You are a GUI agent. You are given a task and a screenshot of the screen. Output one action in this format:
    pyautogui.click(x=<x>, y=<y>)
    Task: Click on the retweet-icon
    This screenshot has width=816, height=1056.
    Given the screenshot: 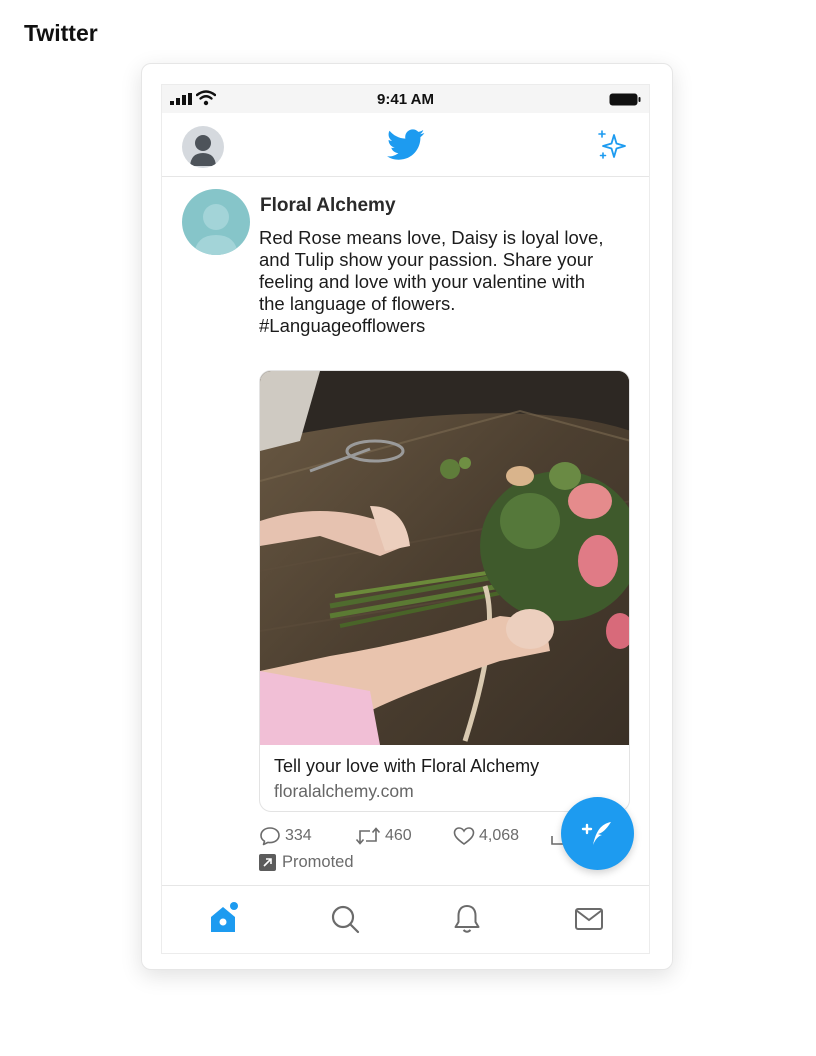 What is the action you would take?
    pyautogui.click(x=368, y=836)
    